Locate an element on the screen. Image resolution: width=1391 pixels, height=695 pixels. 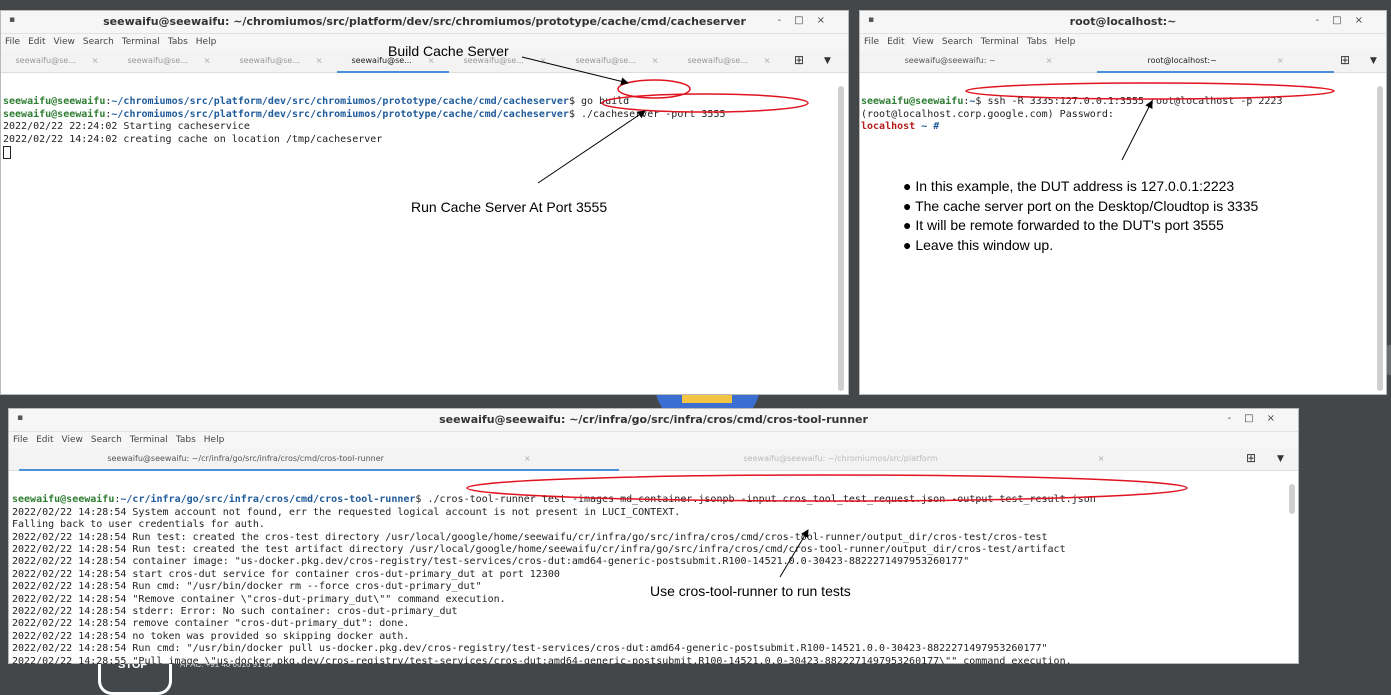
annotation-use-cros-tool-runner: Use cros-tool-runner to run tests is located at coordinates (750, 591).